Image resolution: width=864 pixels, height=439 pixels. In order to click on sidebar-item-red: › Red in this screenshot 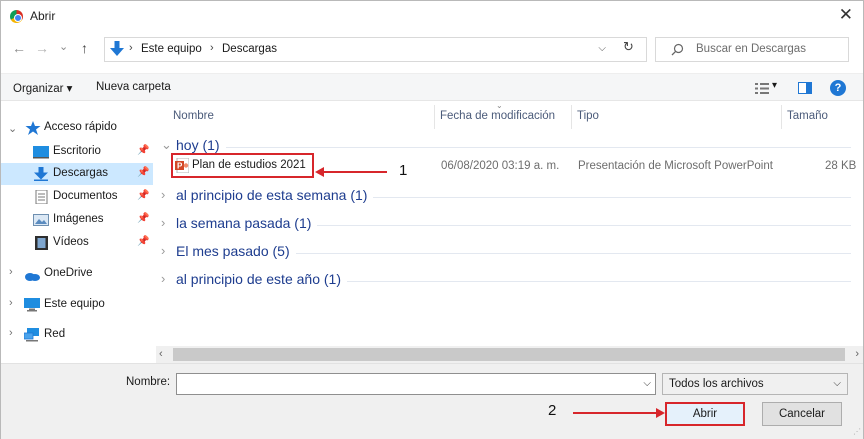, I will do `click(77, 335)`.